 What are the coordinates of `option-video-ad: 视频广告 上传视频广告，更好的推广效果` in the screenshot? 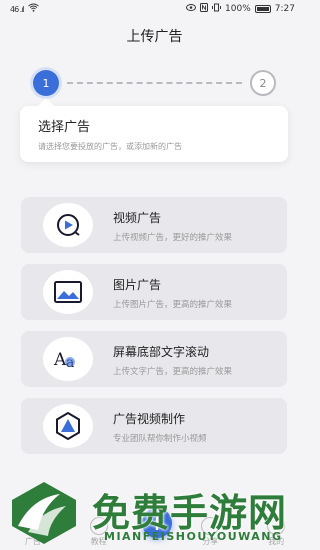 It's located at (154, 225).